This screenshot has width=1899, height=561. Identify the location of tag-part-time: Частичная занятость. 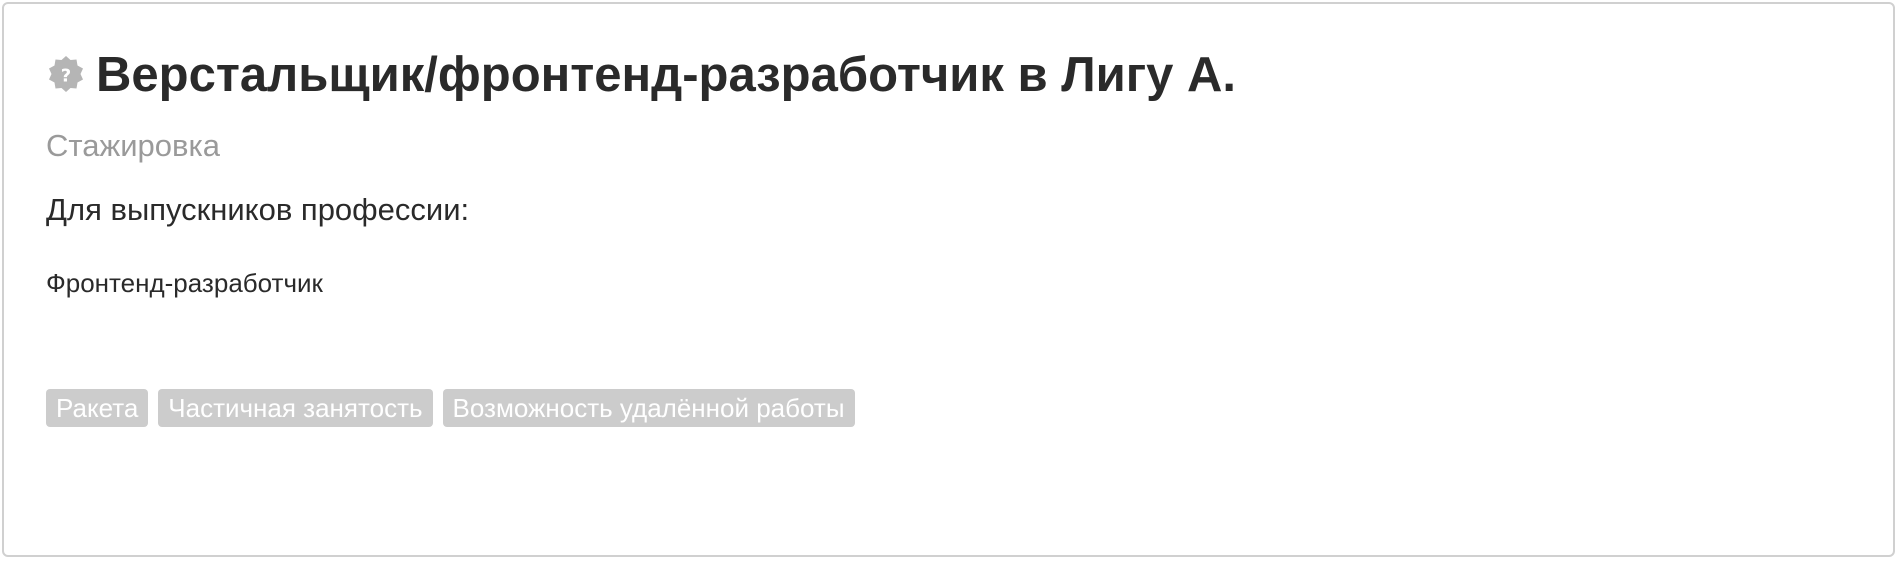
(295, 408).